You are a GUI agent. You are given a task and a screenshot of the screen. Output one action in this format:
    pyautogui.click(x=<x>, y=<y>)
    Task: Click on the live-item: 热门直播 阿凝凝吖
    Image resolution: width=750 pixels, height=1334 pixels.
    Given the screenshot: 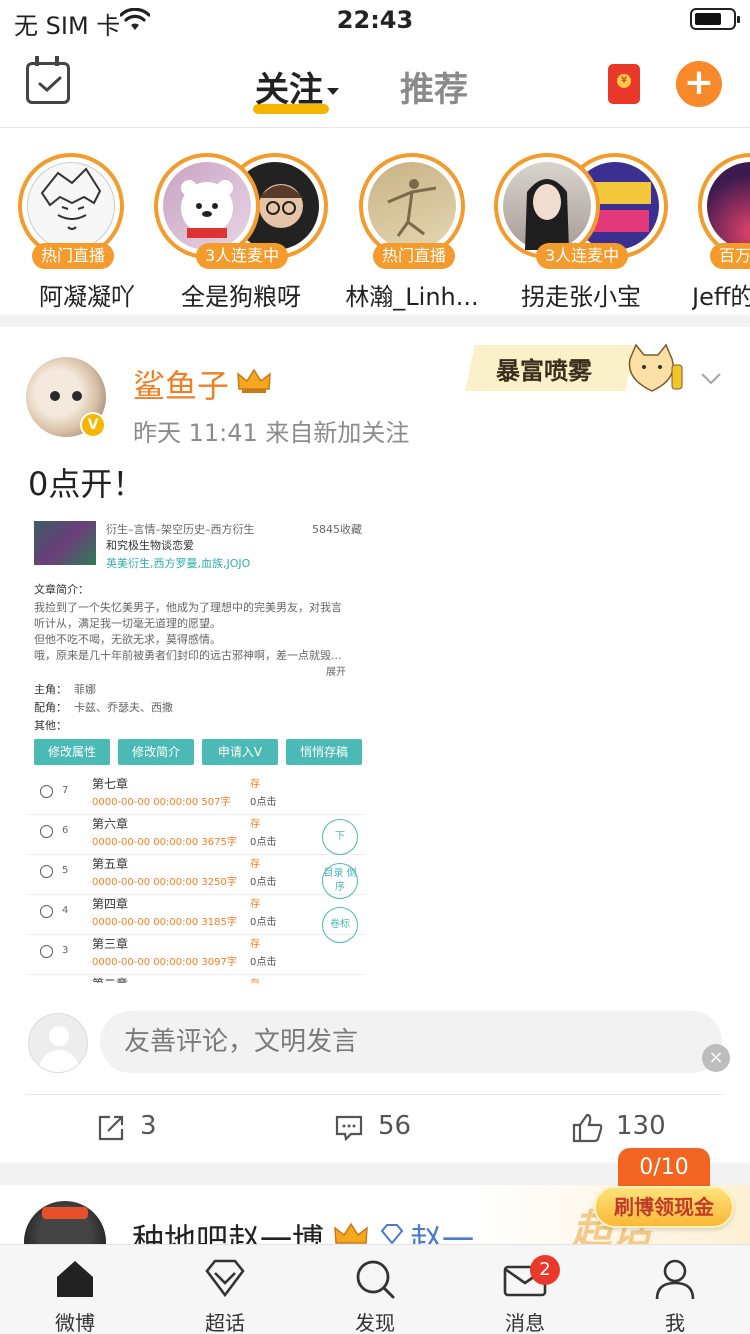 What is the action you would take?
    pyautogui.click(x=87, y=233)
    